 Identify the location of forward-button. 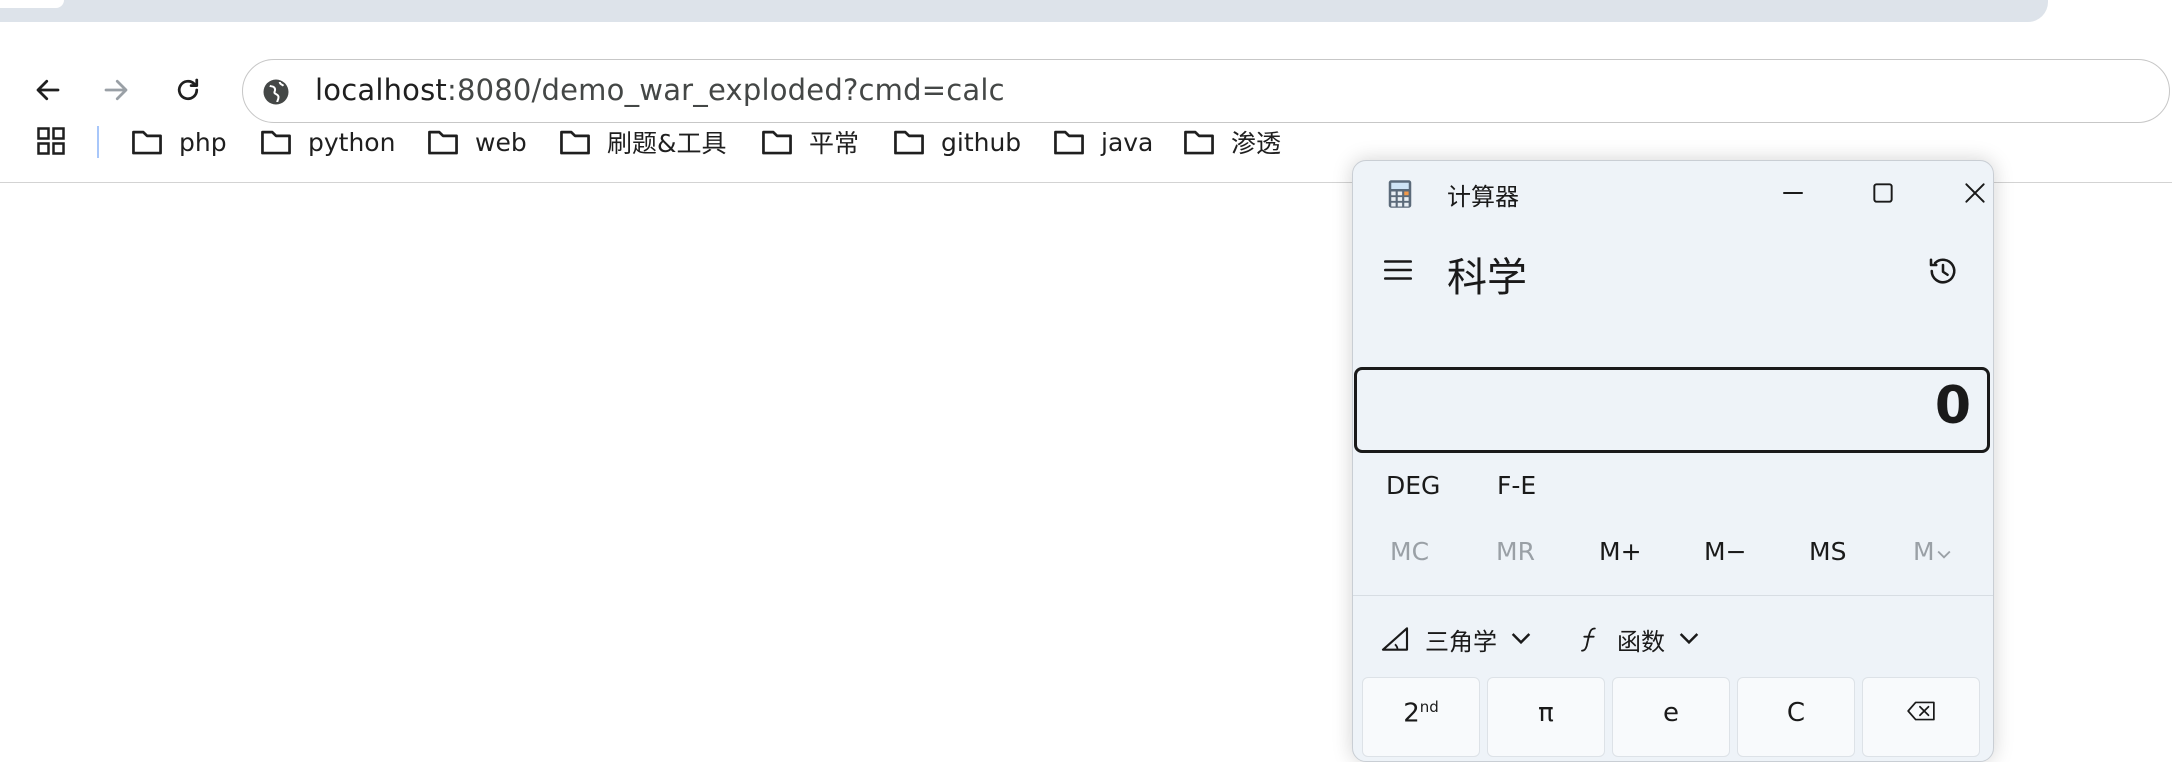
(116, 90).